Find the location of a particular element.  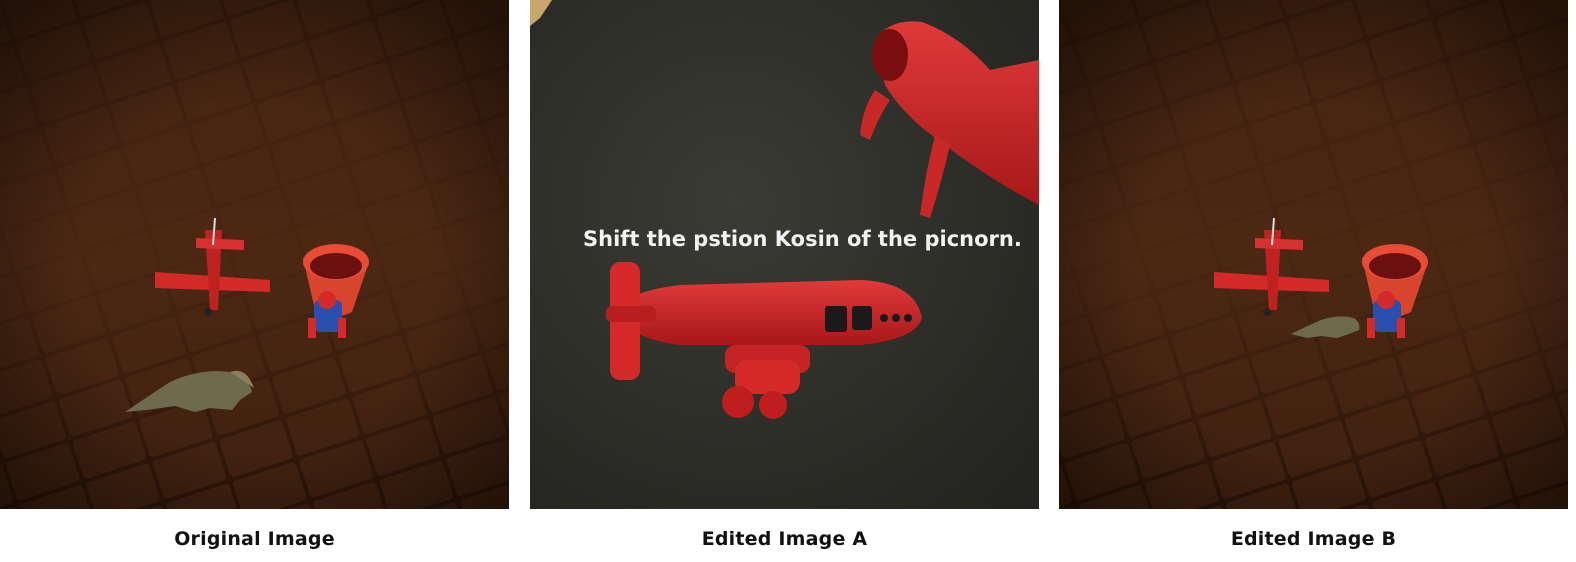

caption-original: Original Image is located at coordinates (254, 539).